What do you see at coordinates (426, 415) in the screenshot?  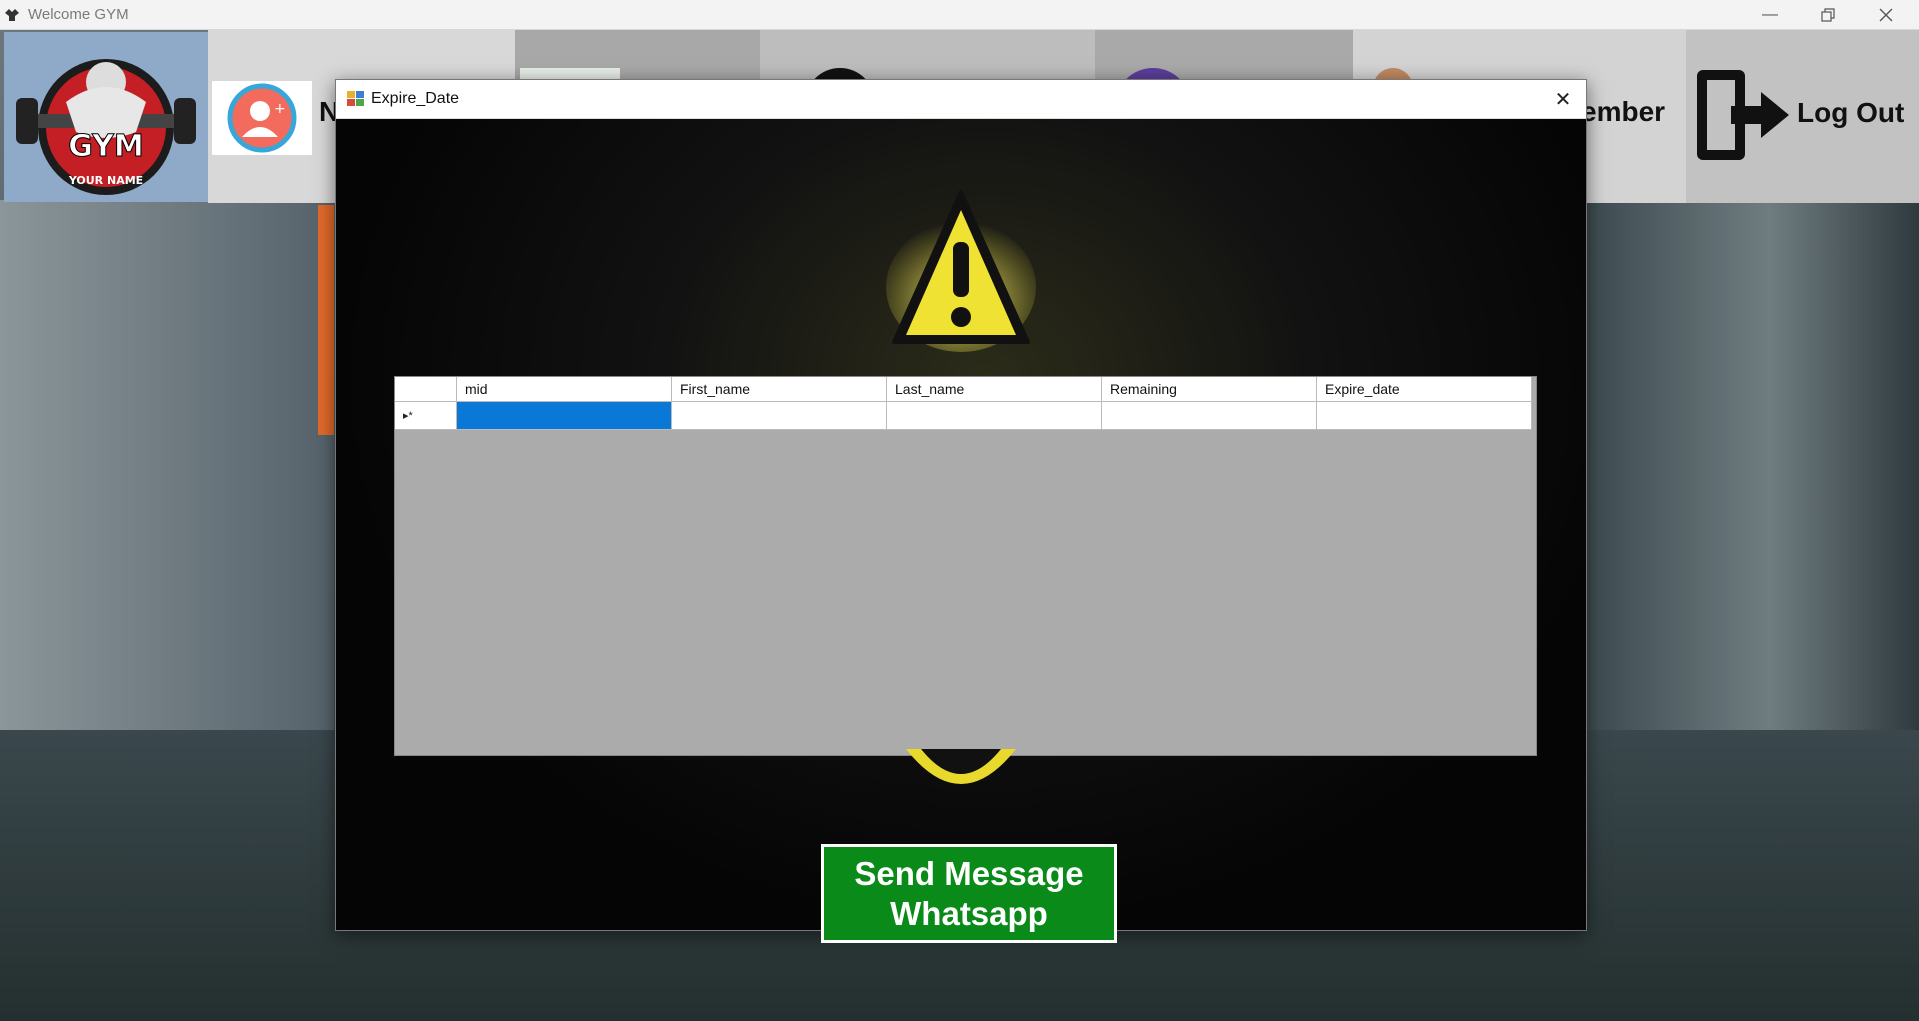 I see `new-row-marker: ▸*` at bounding box center [426, 415].